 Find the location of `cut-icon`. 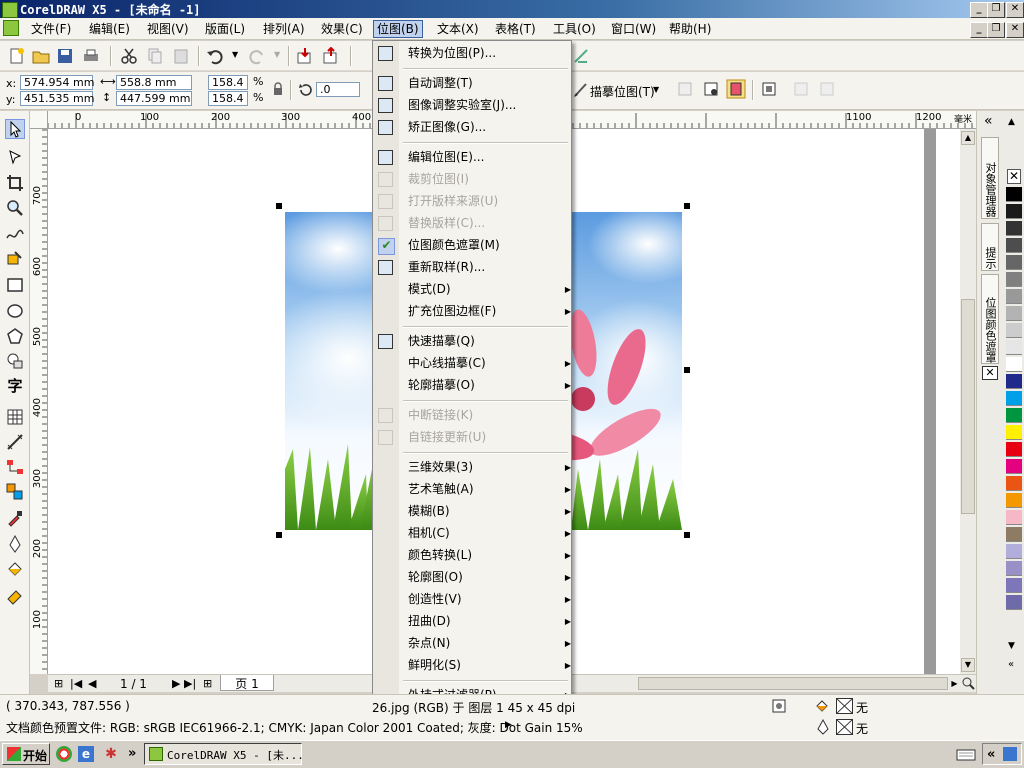

cut-icon is located at coordinates (129, 56).